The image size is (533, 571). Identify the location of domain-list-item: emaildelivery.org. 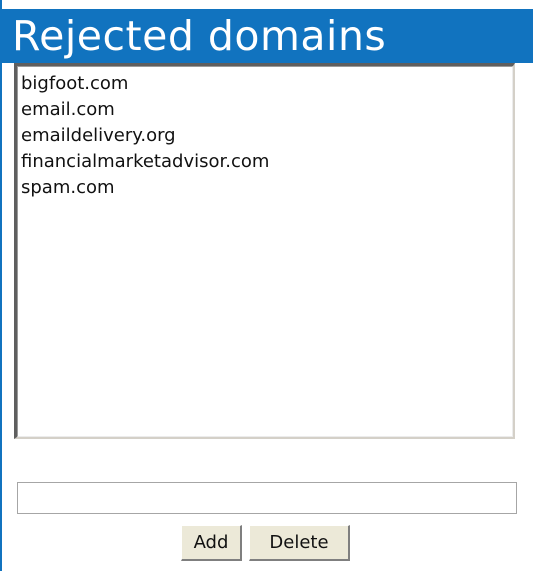
(266, 136).